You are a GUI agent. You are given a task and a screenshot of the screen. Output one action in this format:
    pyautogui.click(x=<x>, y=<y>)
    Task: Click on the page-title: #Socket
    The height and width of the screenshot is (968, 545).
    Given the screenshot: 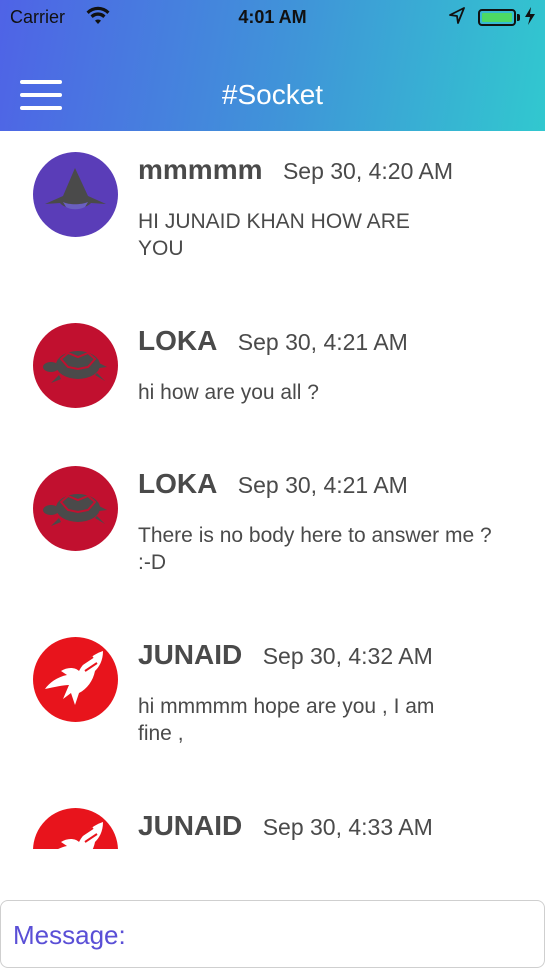 What is the action you would take?
    pyautogui.click(x=272, y=94)
    